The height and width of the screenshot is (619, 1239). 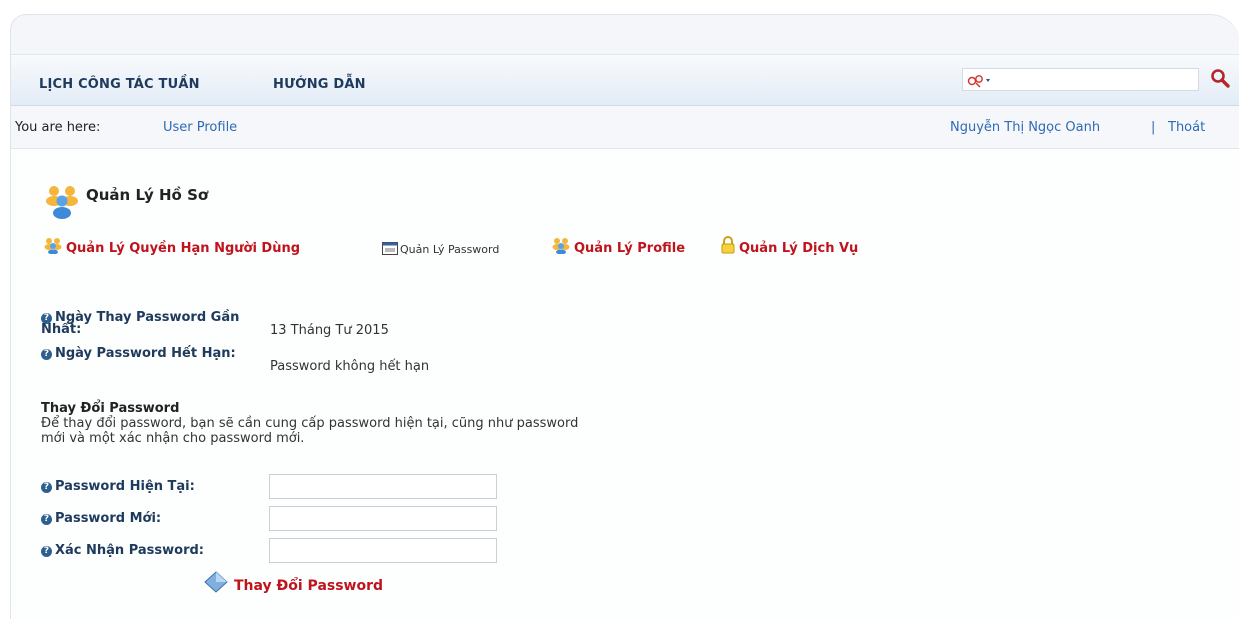 I want to click on search-provider-icon, so click(x=982, y=80).